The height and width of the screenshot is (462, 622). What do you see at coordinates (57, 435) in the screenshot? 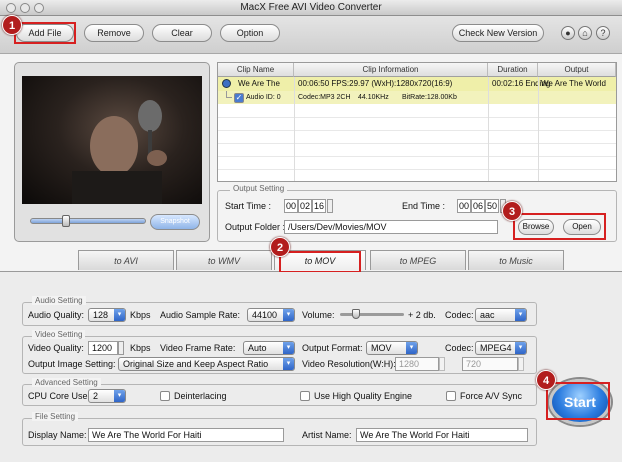
I see `display-name-label: Display Name:` at bounding box center [57, 435].